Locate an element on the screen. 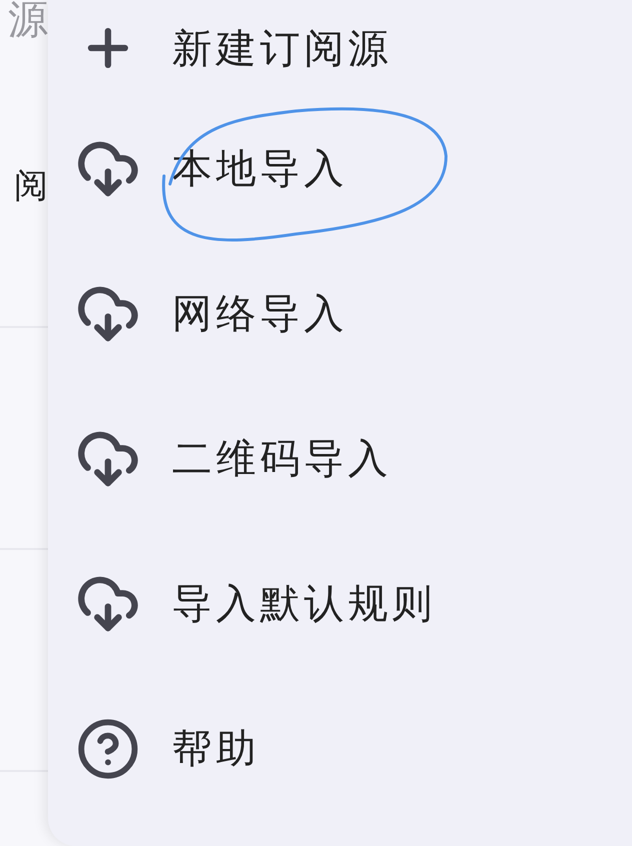 This screenshot has height=846, width=632. menu-item: 新建订阅源 is located at coordinates (340, 48).